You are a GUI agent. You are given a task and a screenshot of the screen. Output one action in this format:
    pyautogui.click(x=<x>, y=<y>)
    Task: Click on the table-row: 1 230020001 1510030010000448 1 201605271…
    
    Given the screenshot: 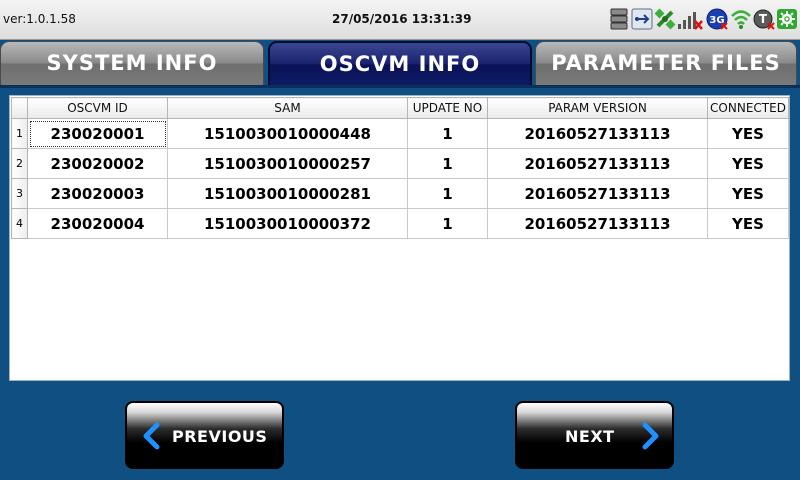 What is the action you would take?
    pyautogui.click(x=400, y=133)
    